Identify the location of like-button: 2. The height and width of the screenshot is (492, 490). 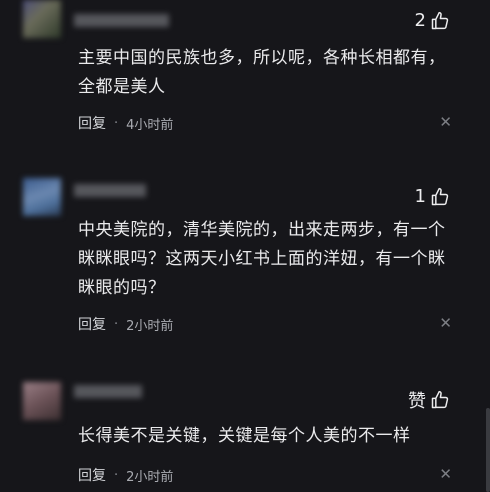
(432, 20).